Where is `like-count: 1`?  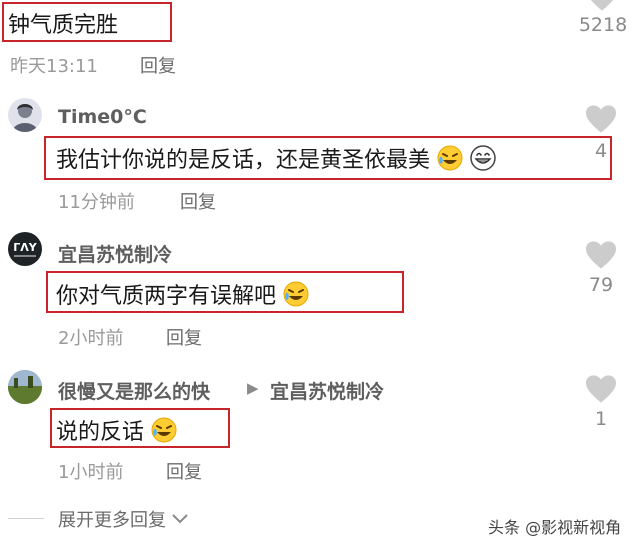
like-count: 1 is located at coordinates (601, 419).